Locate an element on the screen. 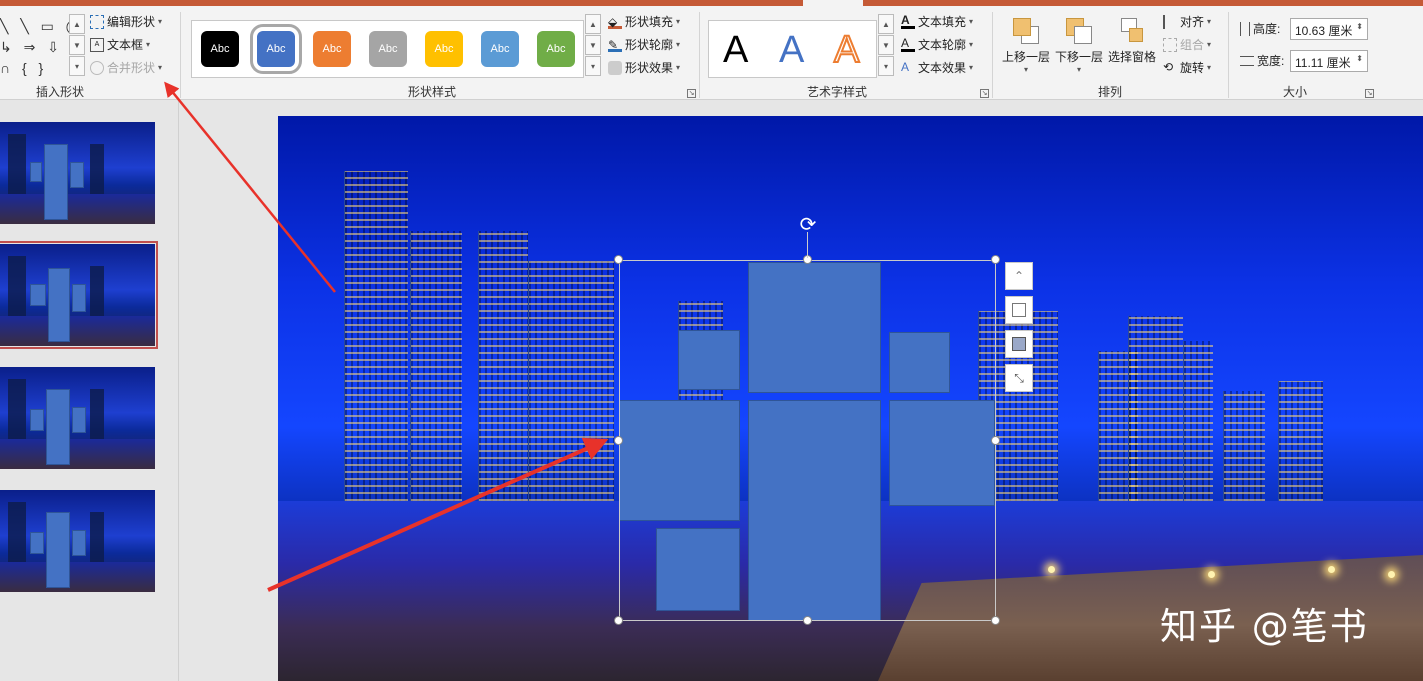  size-group-label: 大小 is located at coordinates (1294, 92).